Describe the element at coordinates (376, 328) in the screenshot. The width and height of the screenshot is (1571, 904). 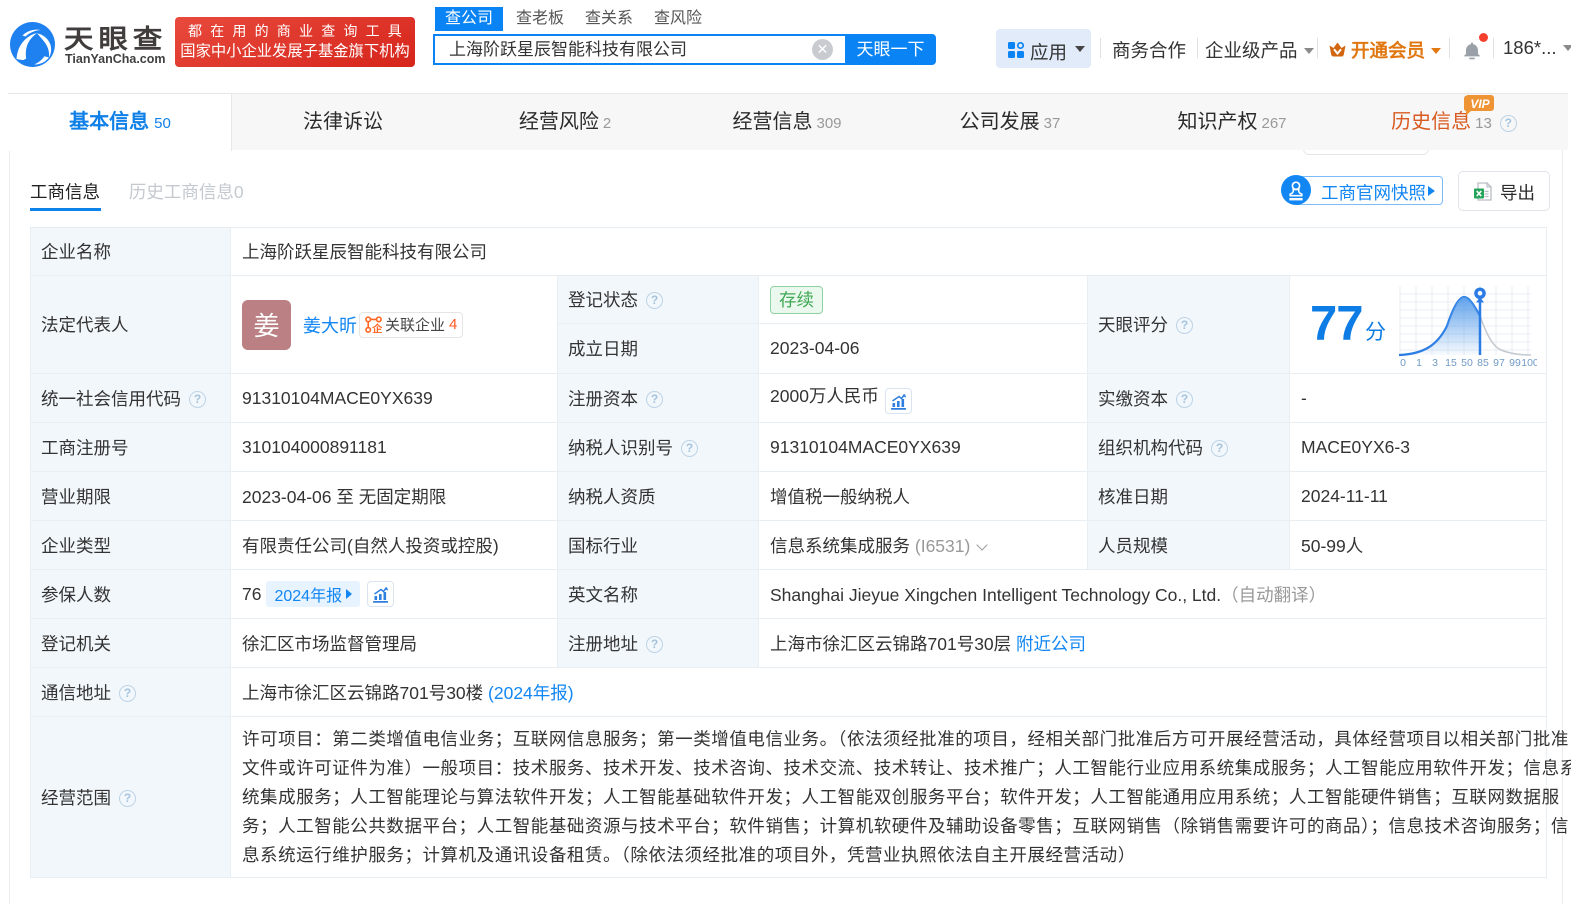
I see `svg-text: 企` at that location.